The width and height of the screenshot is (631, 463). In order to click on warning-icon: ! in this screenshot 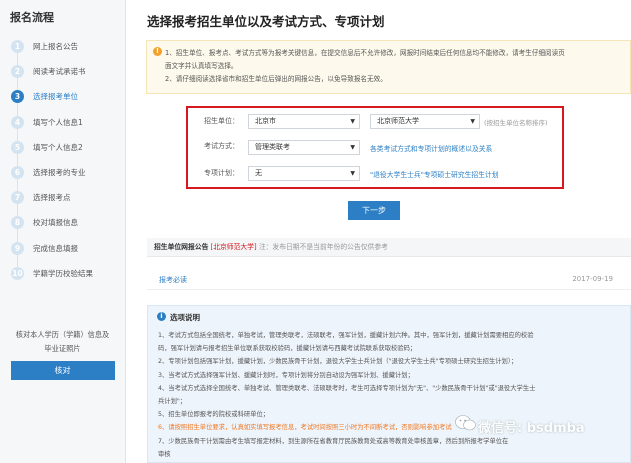, I will do `click(157, 51)`.